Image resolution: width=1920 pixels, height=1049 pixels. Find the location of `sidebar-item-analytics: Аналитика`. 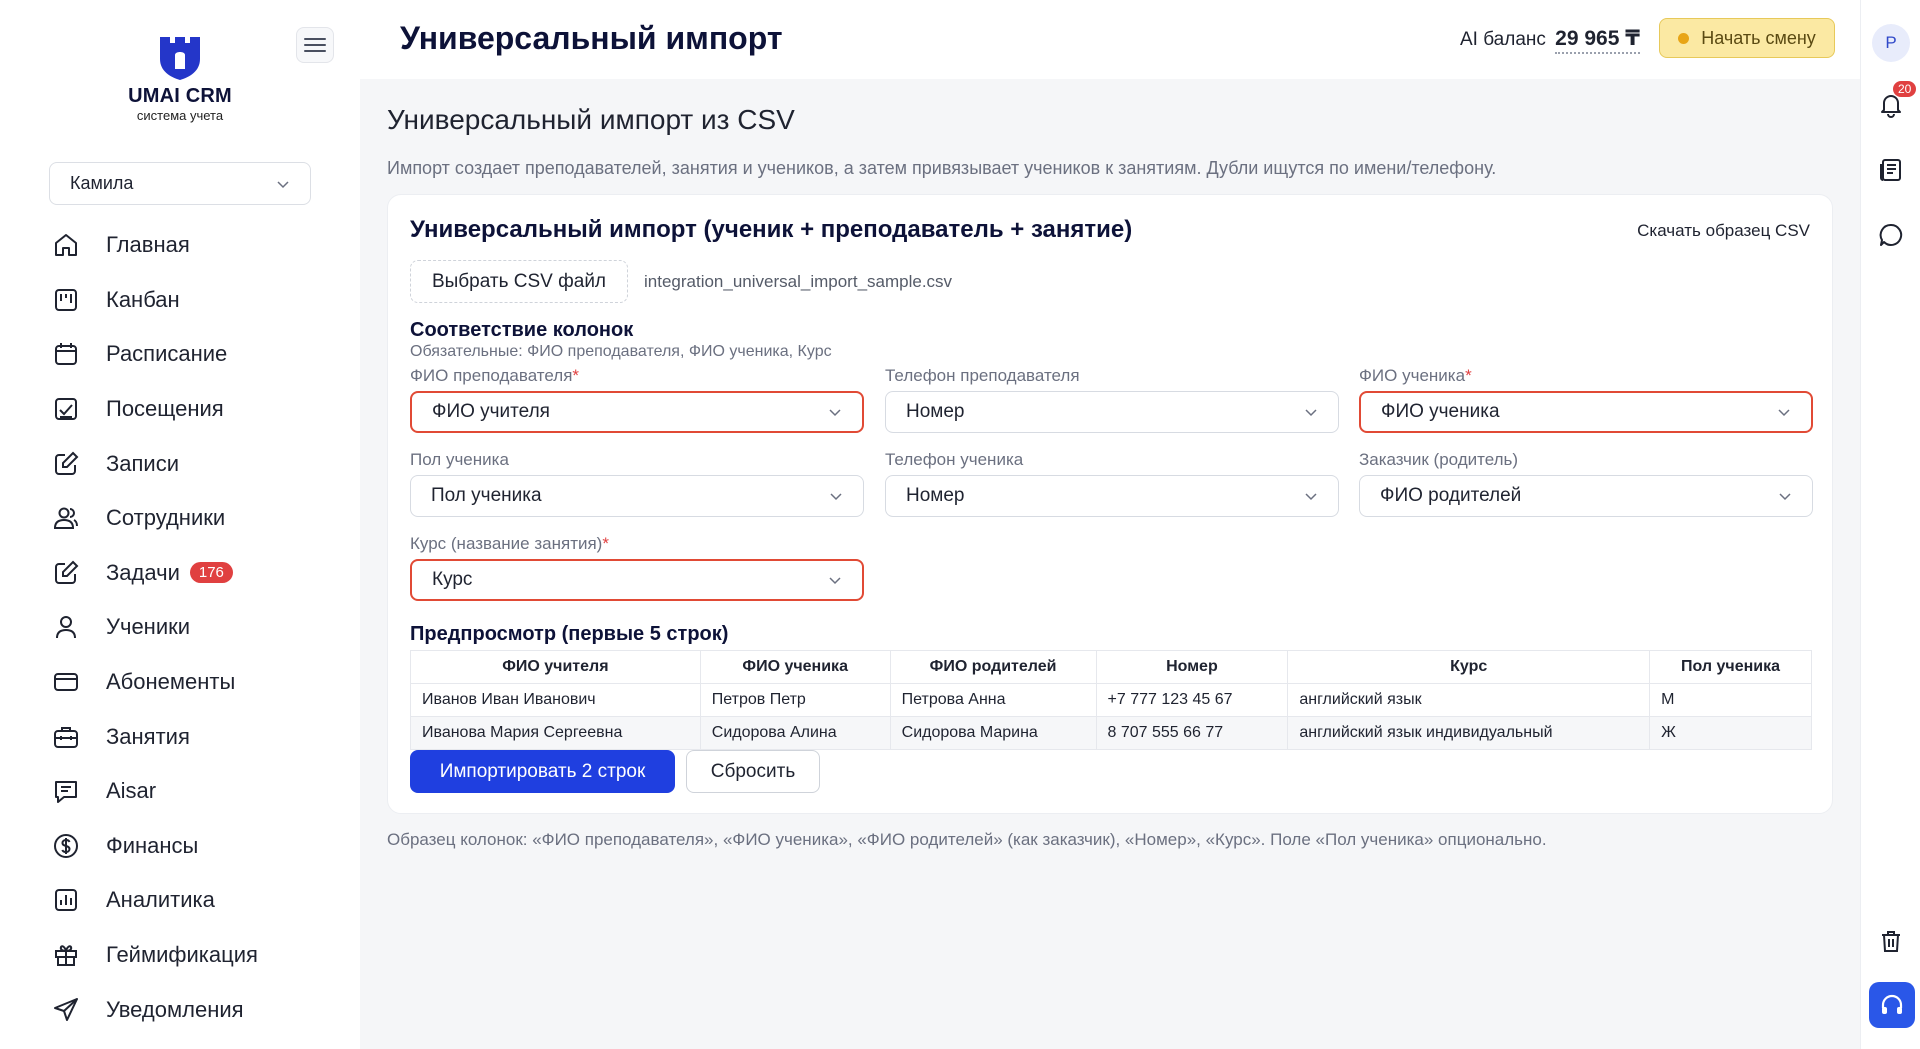

sidebar-item-analytics: Аналитика is located at coordinates (202, 900).